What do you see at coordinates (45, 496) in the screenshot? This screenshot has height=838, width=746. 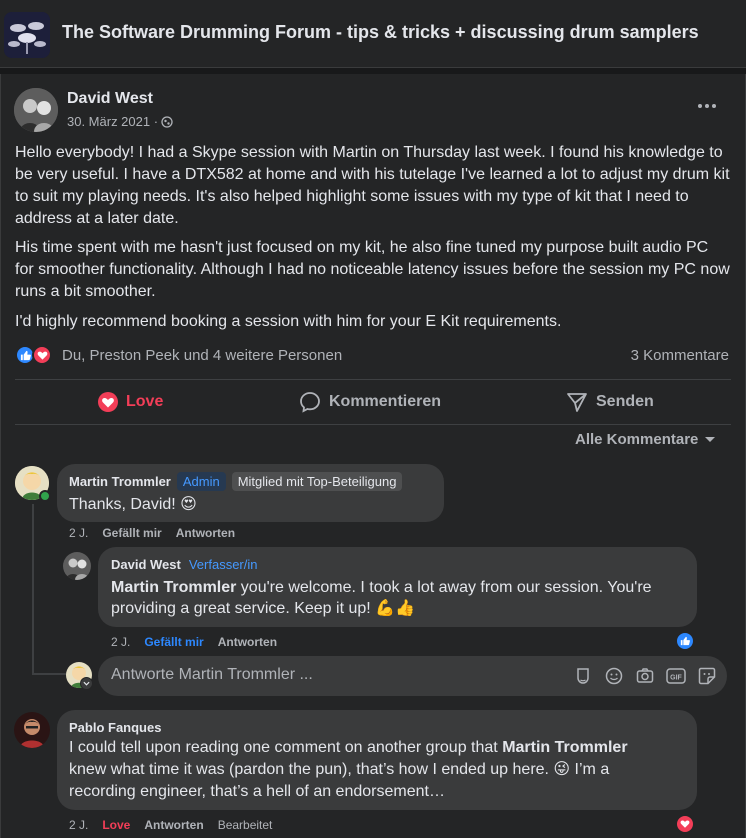 I see `online-status-dot` at bounding box center [45, 496].